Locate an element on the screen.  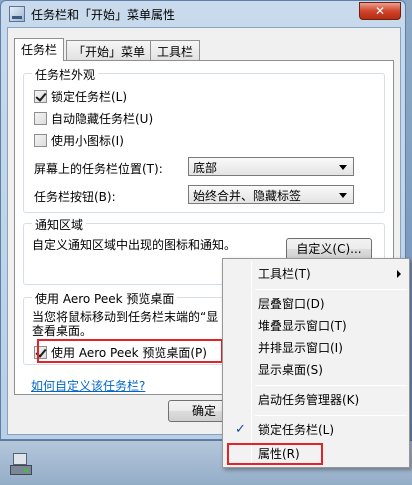
menu-item-stack-windows: 堆叠显示窗口(T) is located at coordinates (316, 326).